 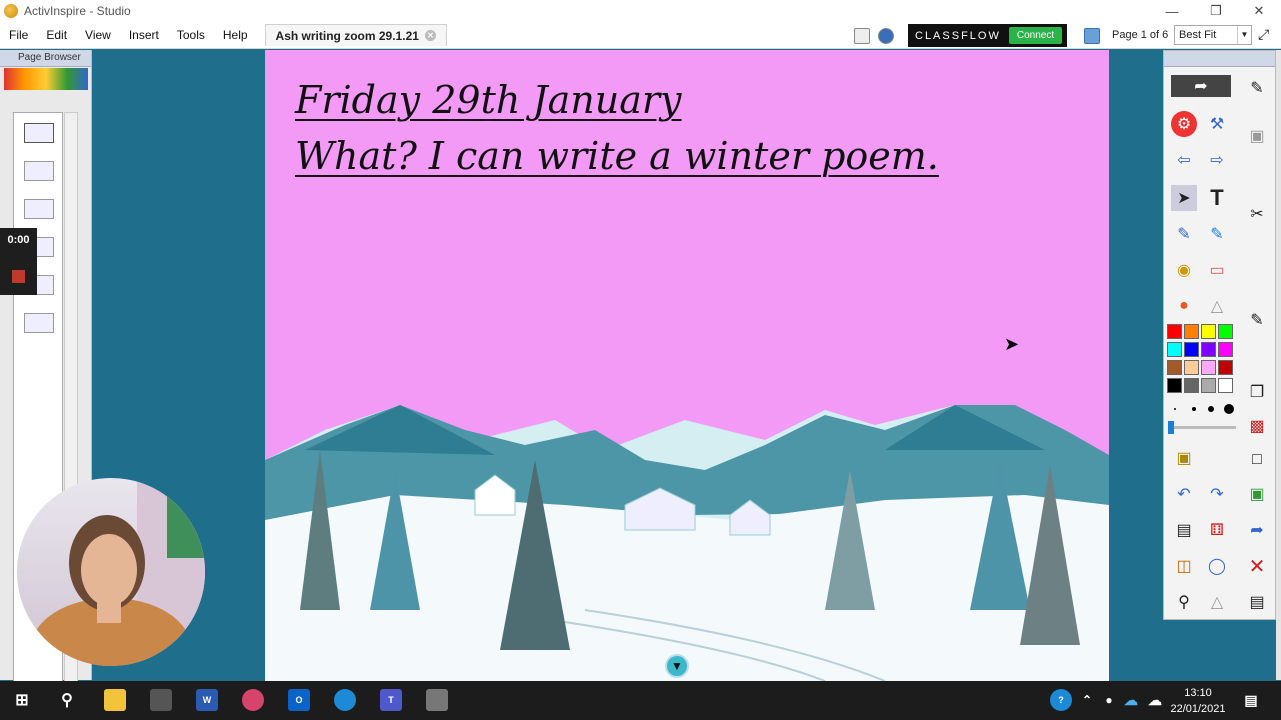 I want to click on pen-width-dots, so click(x=1203, y=409).